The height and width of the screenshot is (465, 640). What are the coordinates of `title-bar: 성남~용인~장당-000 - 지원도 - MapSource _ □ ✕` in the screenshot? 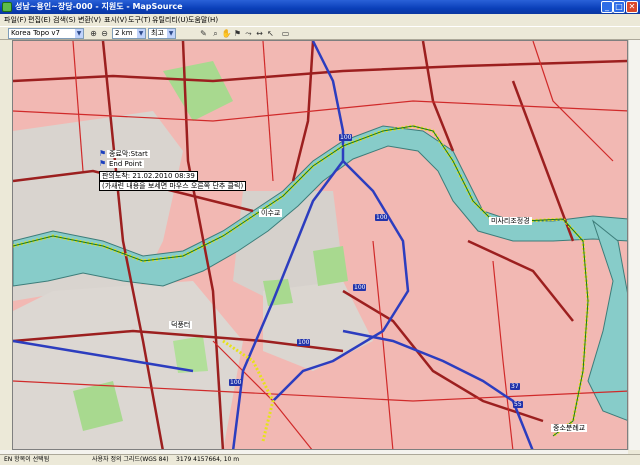 It's located at (320, 7).